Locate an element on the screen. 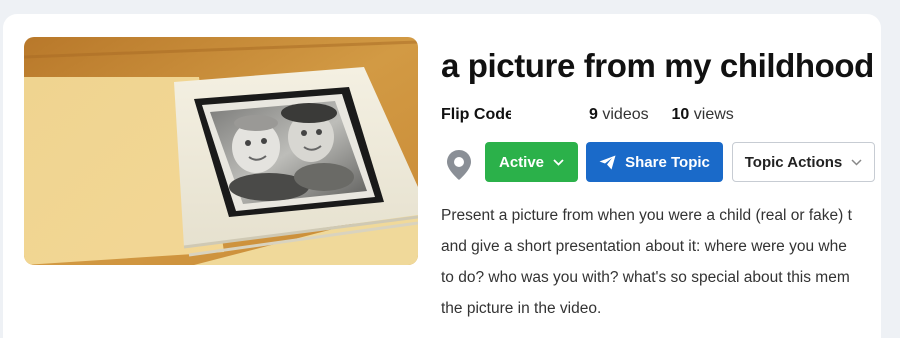 The image size is (900, 338). view-count: 10 is located at coordinates (680, 114).